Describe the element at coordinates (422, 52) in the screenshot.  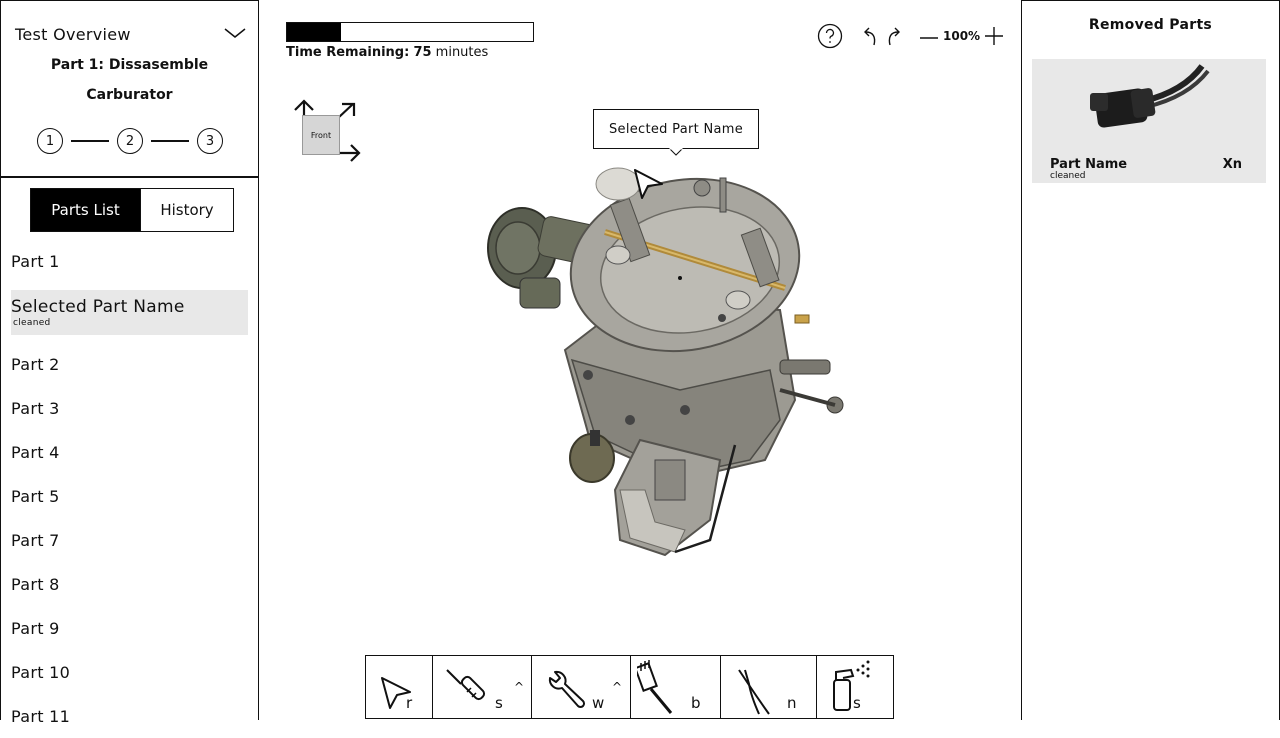
I see `time-value: 75` at that location.